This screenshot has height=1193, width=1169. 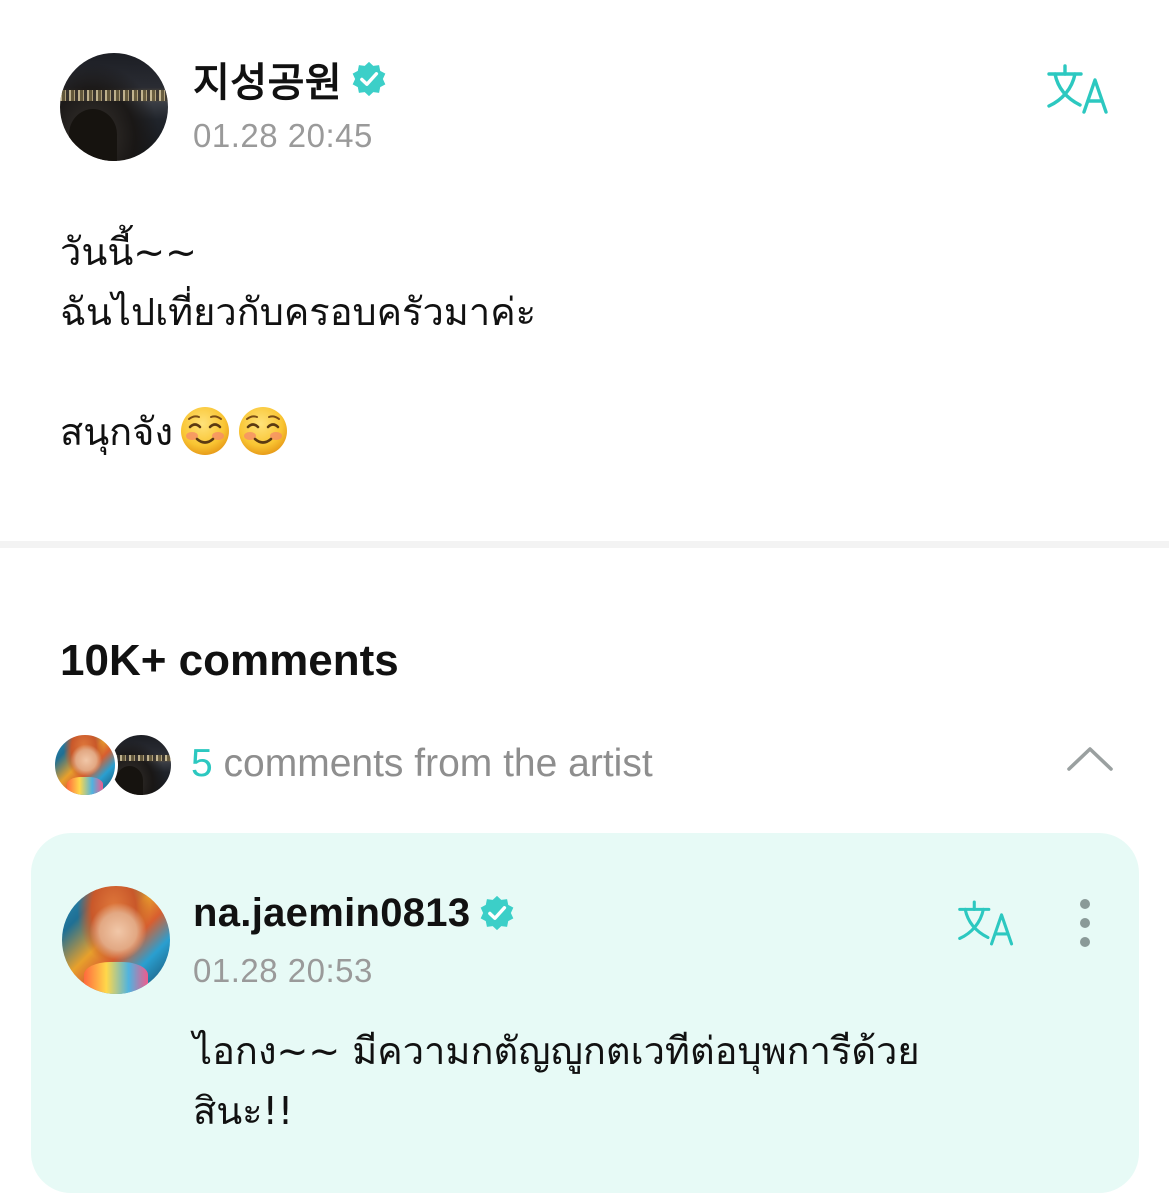 What do you see at coordinates (116, 432) in the screenshot?
I see `post-line: สนุกจัง` at bounding box center [116, 432].